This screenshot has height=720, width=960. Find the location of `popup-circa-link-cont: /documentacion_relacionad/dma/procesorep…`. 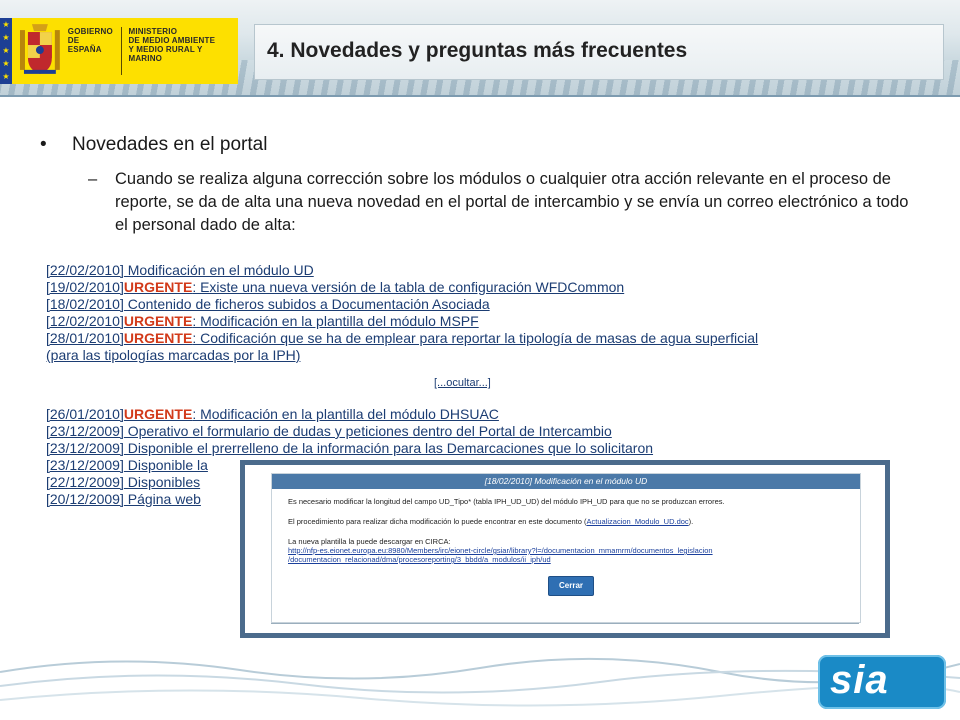

popup-circa-link-cont: /documentacion_relacionad/dma/procesorep… is located at coordinates (419, 559).